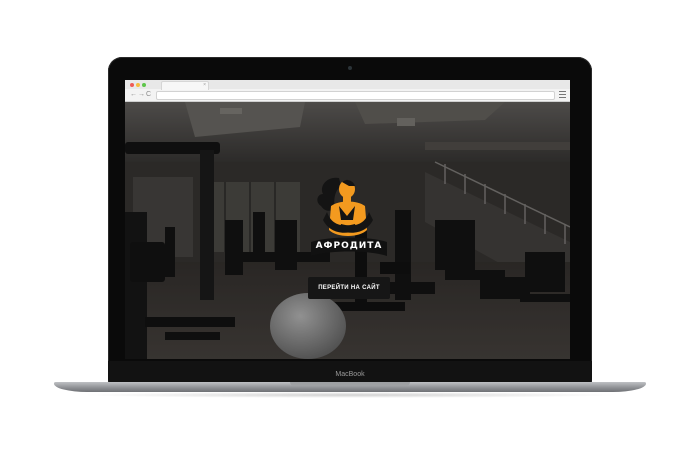 The width and height of the screenshot is (700, 467). Describe the element at coordinates (204, 85) in the screenshot. I see `tab-close-icon: ×` at that location.